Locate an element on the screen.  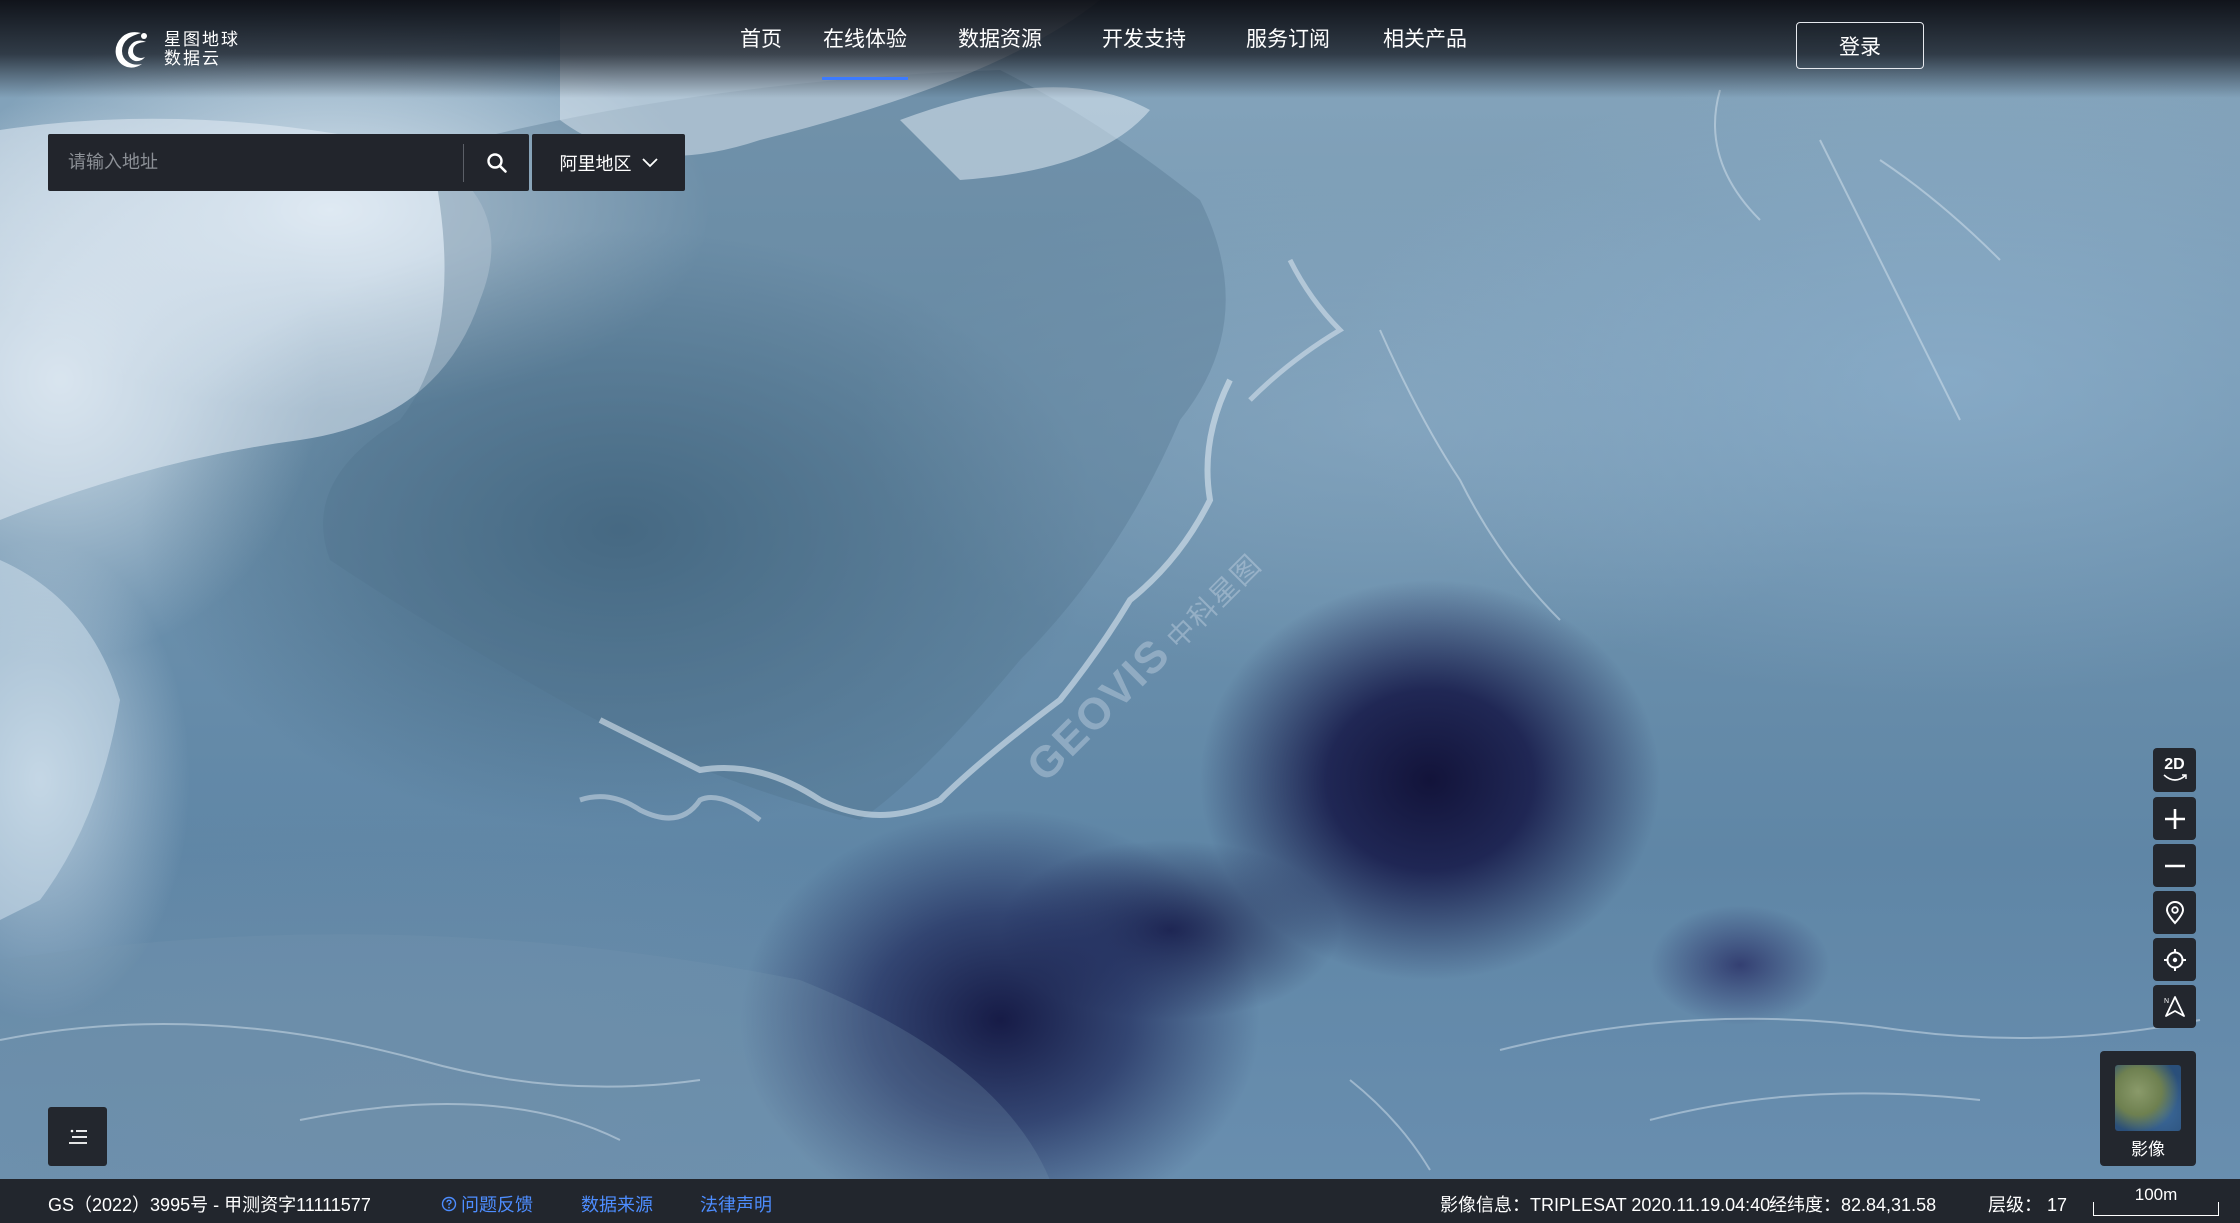
image-info-readout: 影像信息：TRIPLESAT 2020.11.19.04:40 is located at coordinates (1605, 1205).